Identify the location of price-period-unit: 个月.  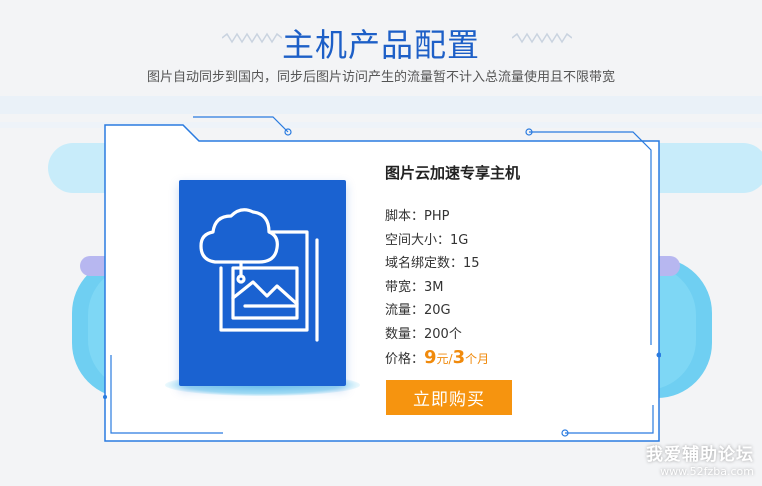
(477, 359).